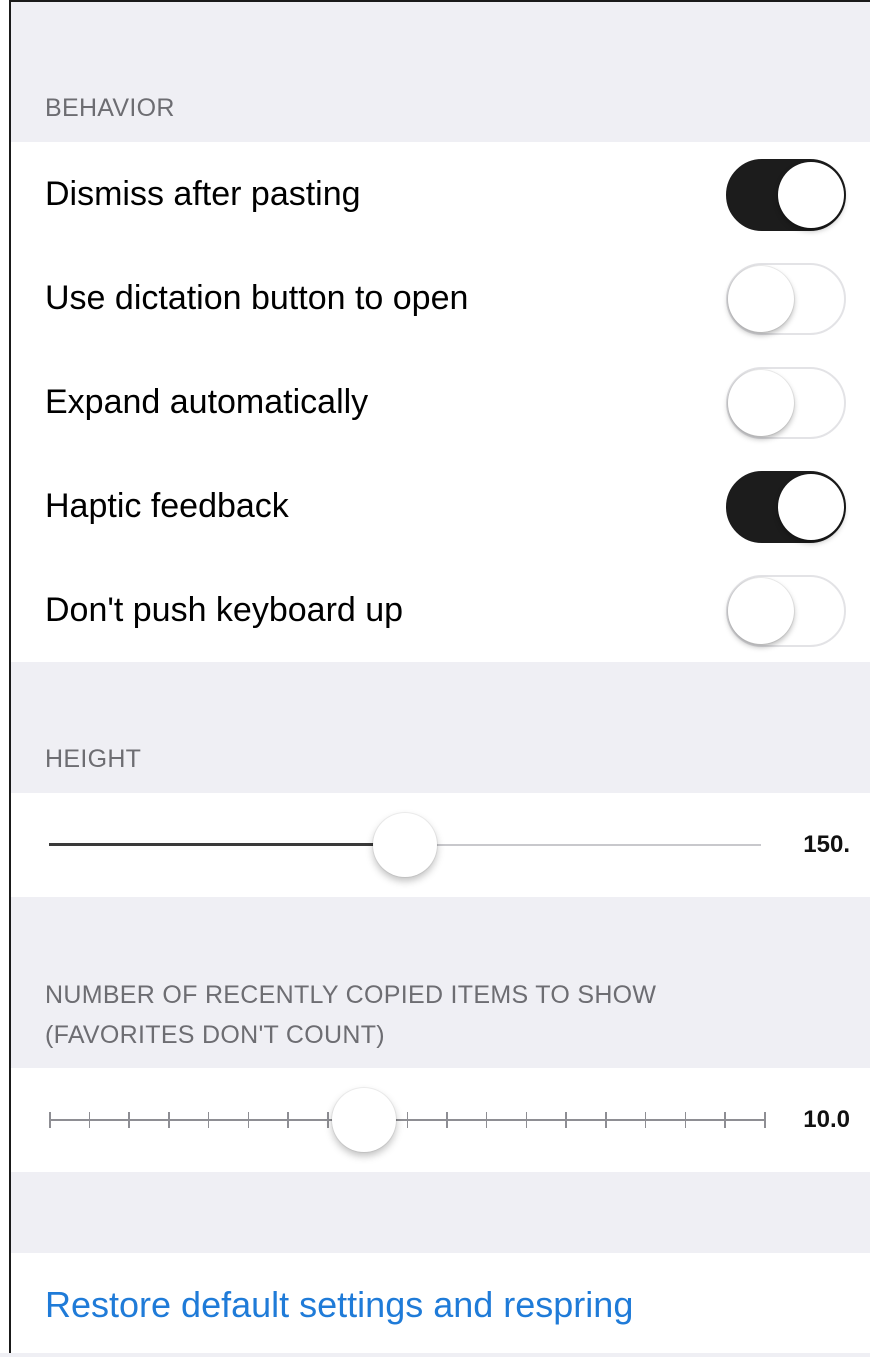 The image size is (870, 1357). I want to click on recent-items-slider-thumb, so click(363, 1120).